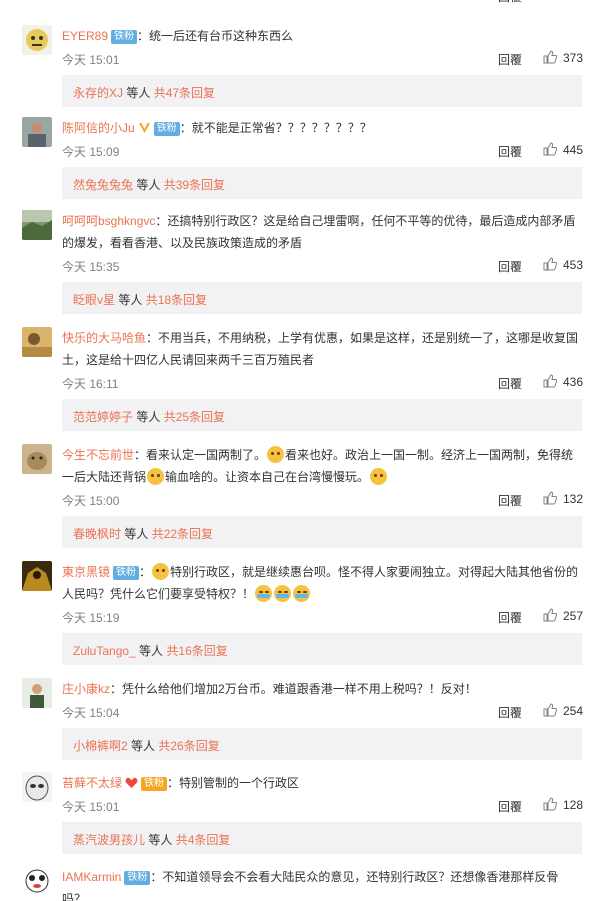  I want to click on like-button: 373, so click(563, 57).